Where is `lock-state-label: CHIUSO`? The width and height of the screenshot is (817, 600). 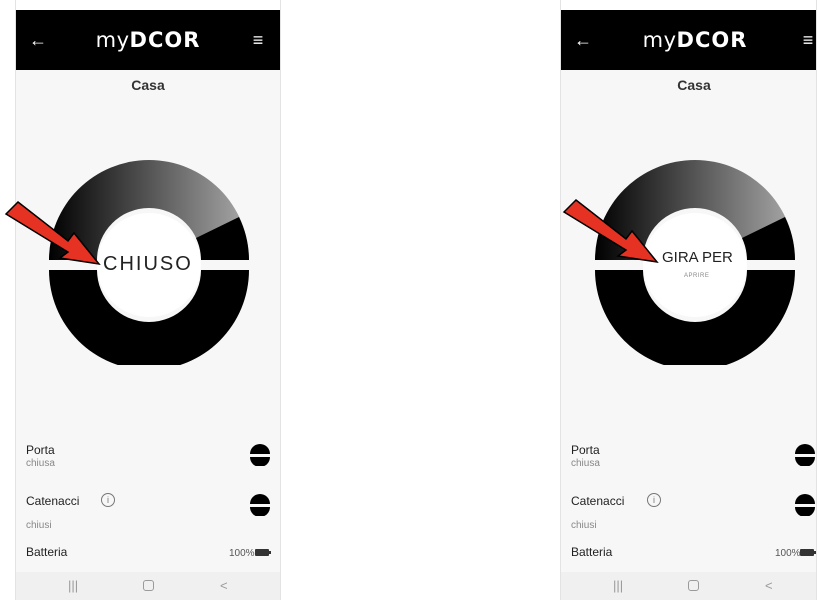
lock-state-label: CHIUSO is located at coordinates (148, 264).